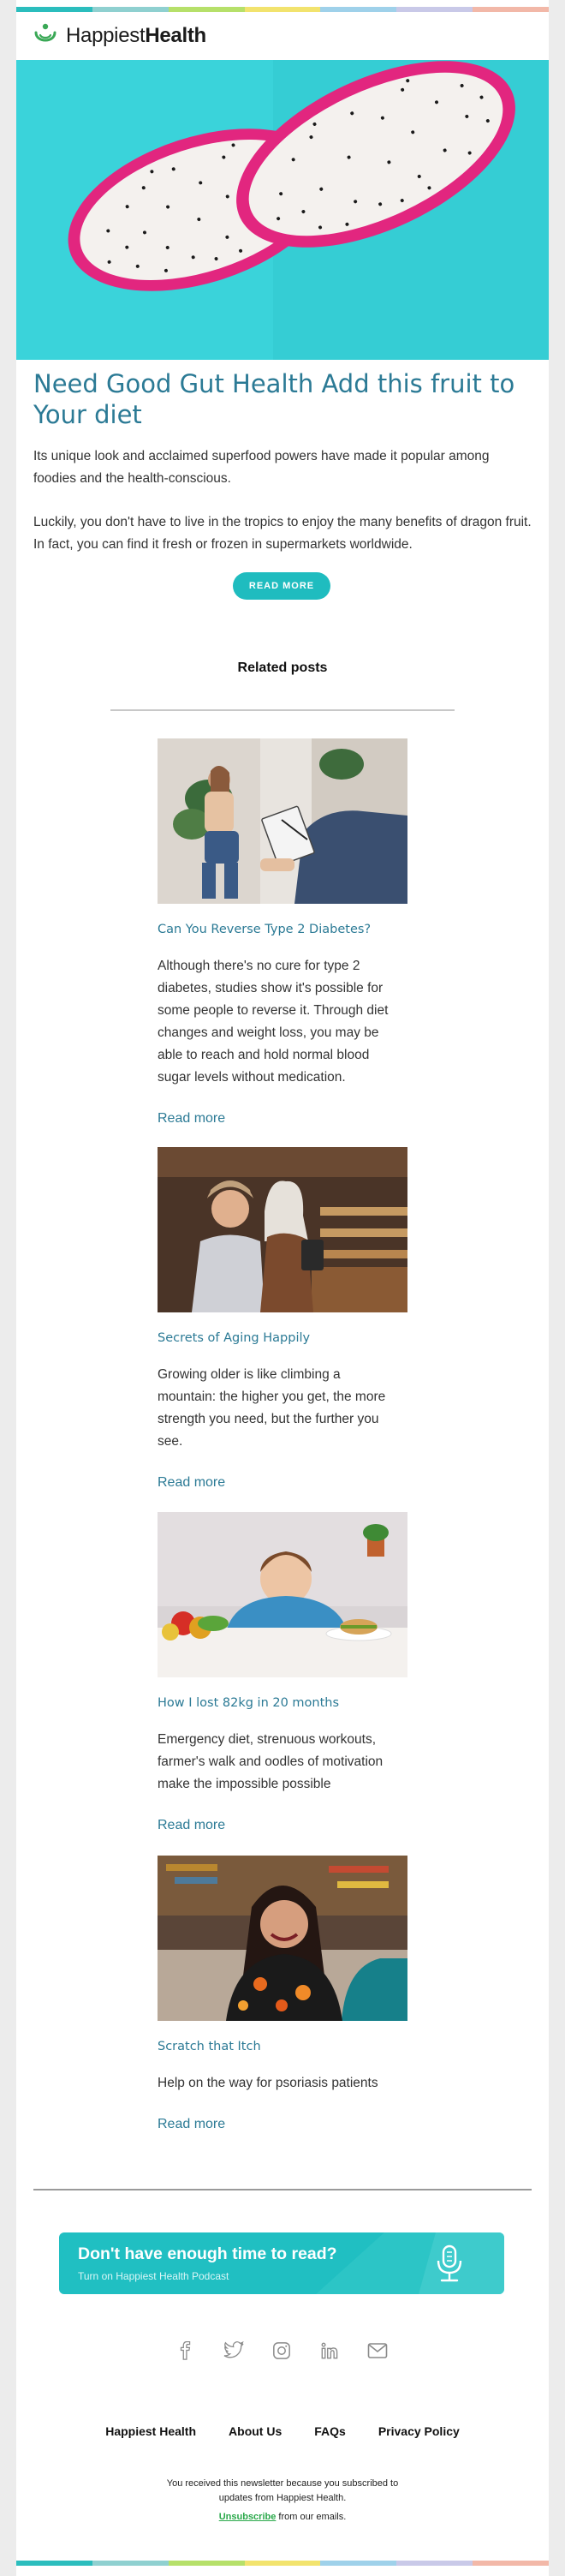 The image size is (565, 2576). What do you see at coordinates (209, 2047) in the screenshot?
I see `post-title: Scratch that Itch` at bounding box center [209, 2047].